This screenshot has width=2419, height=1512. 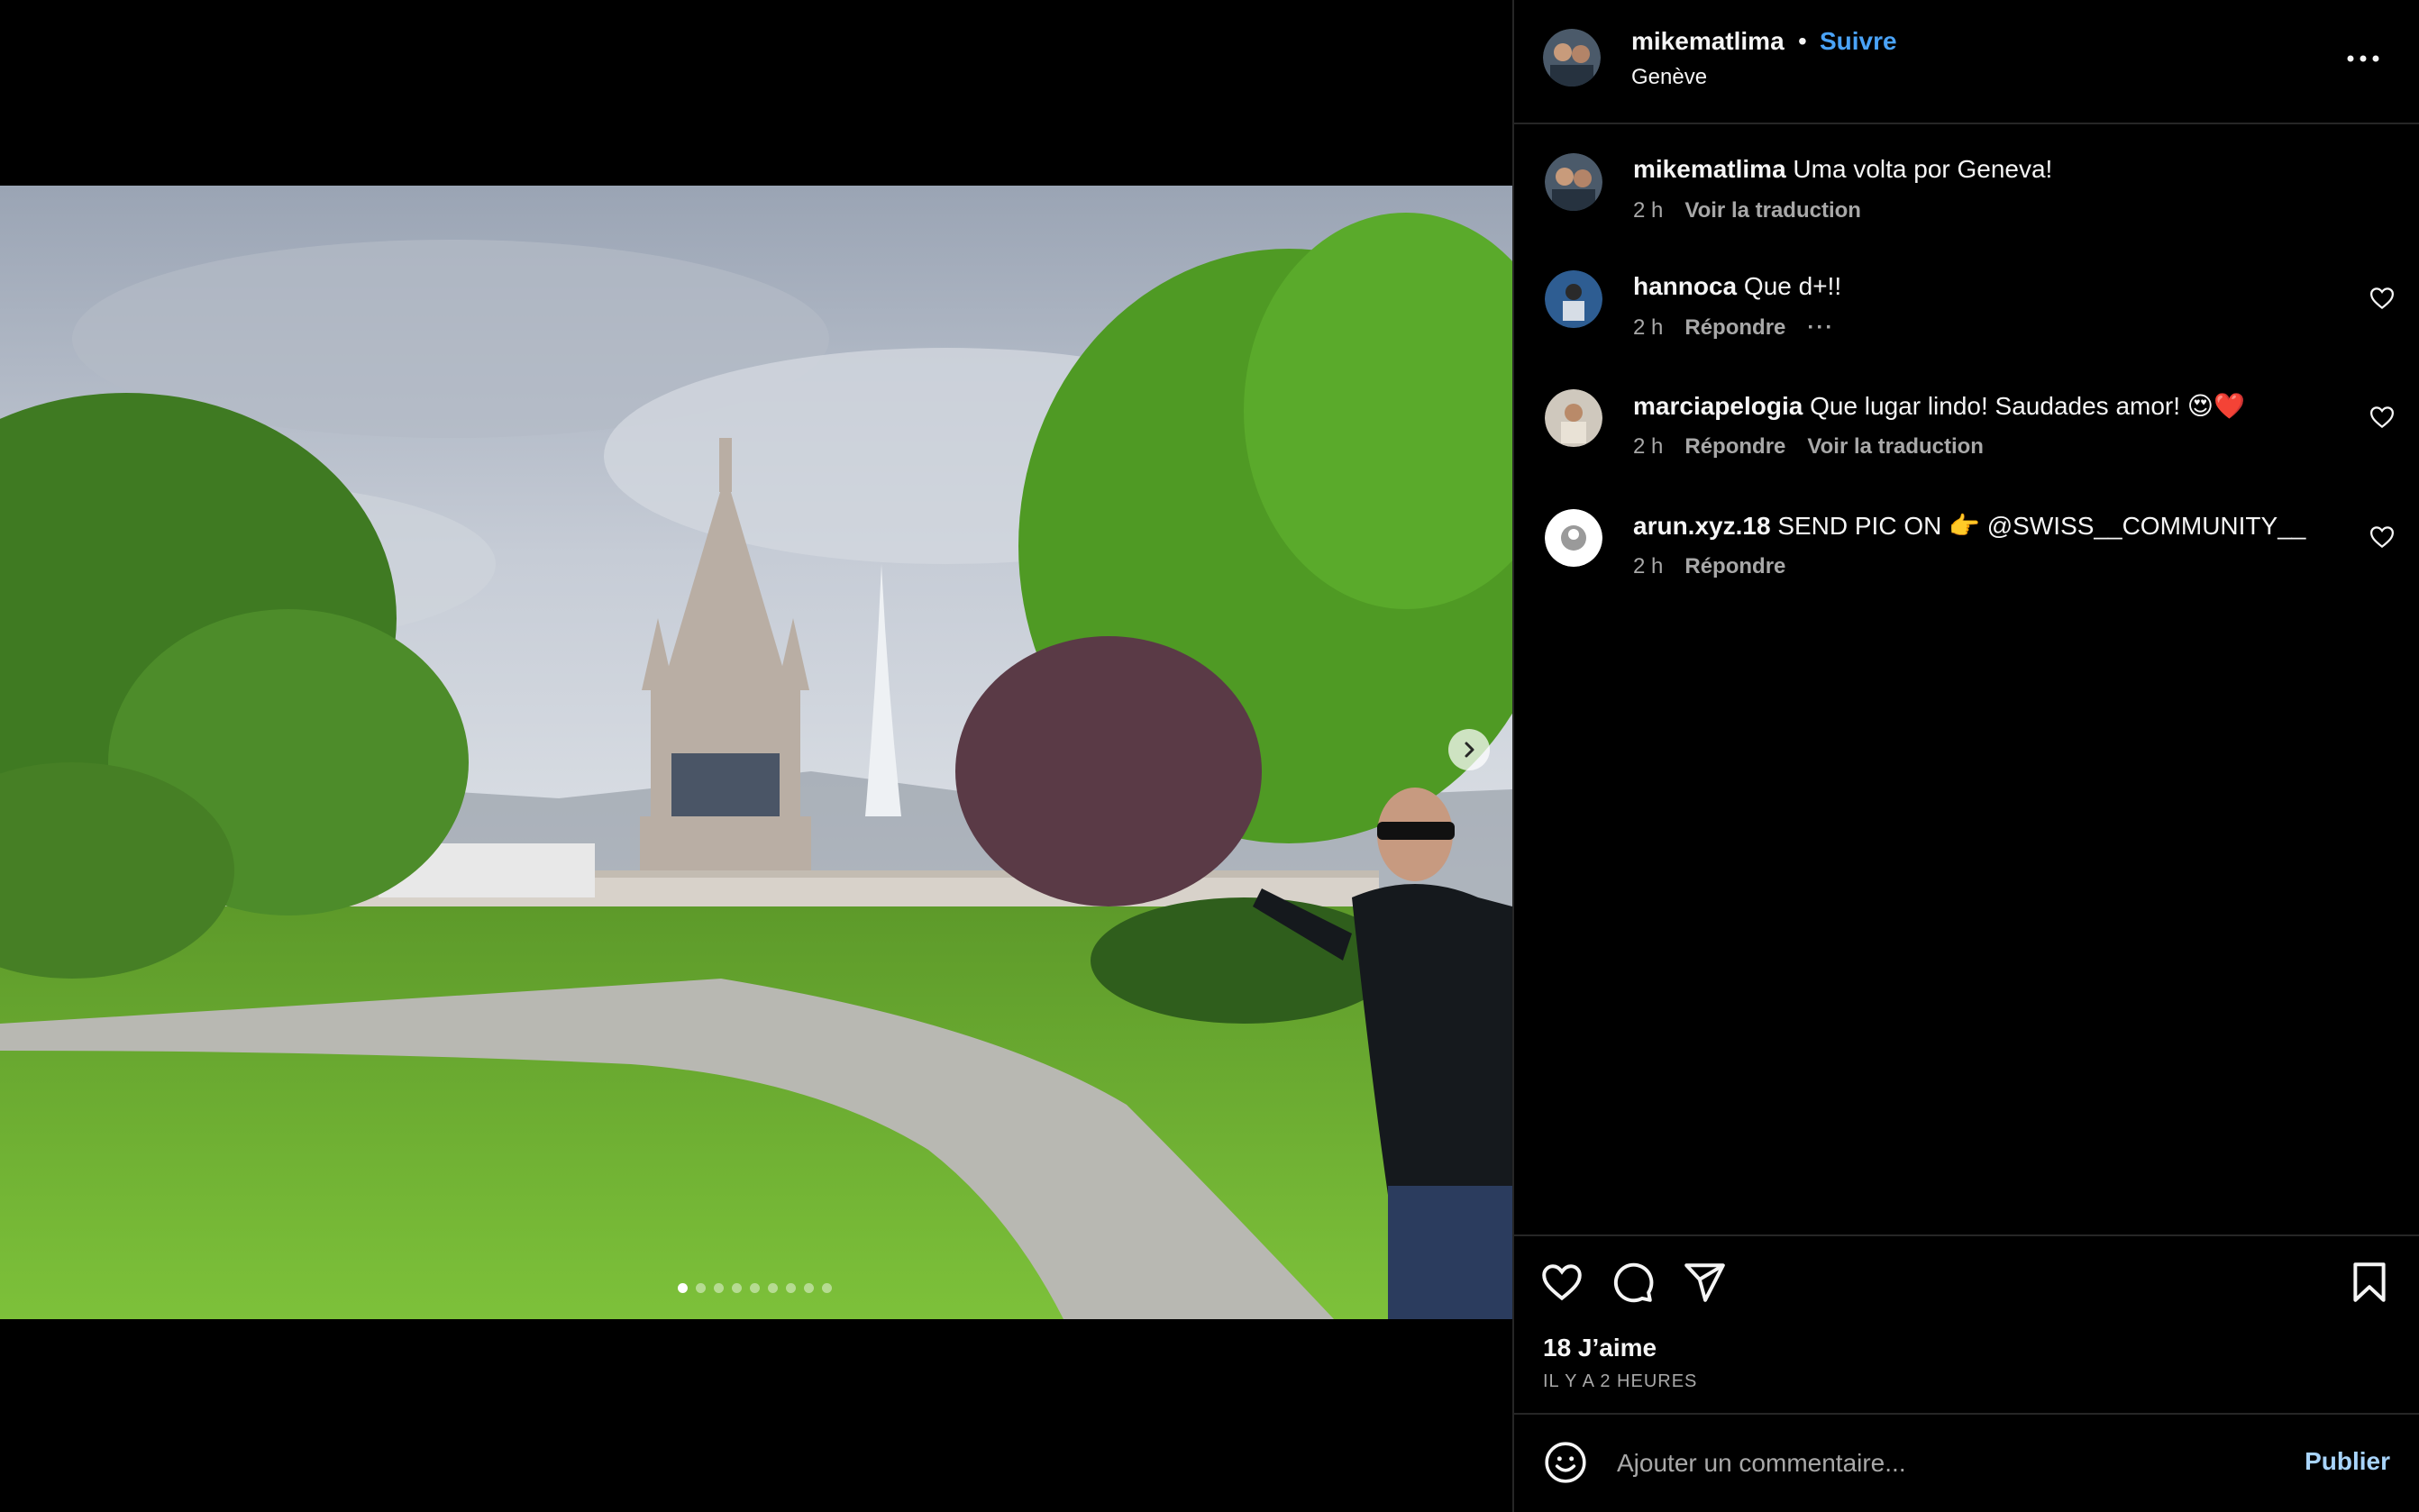 I want to click on chevron-right-icon, so click(x=1470, y=750).